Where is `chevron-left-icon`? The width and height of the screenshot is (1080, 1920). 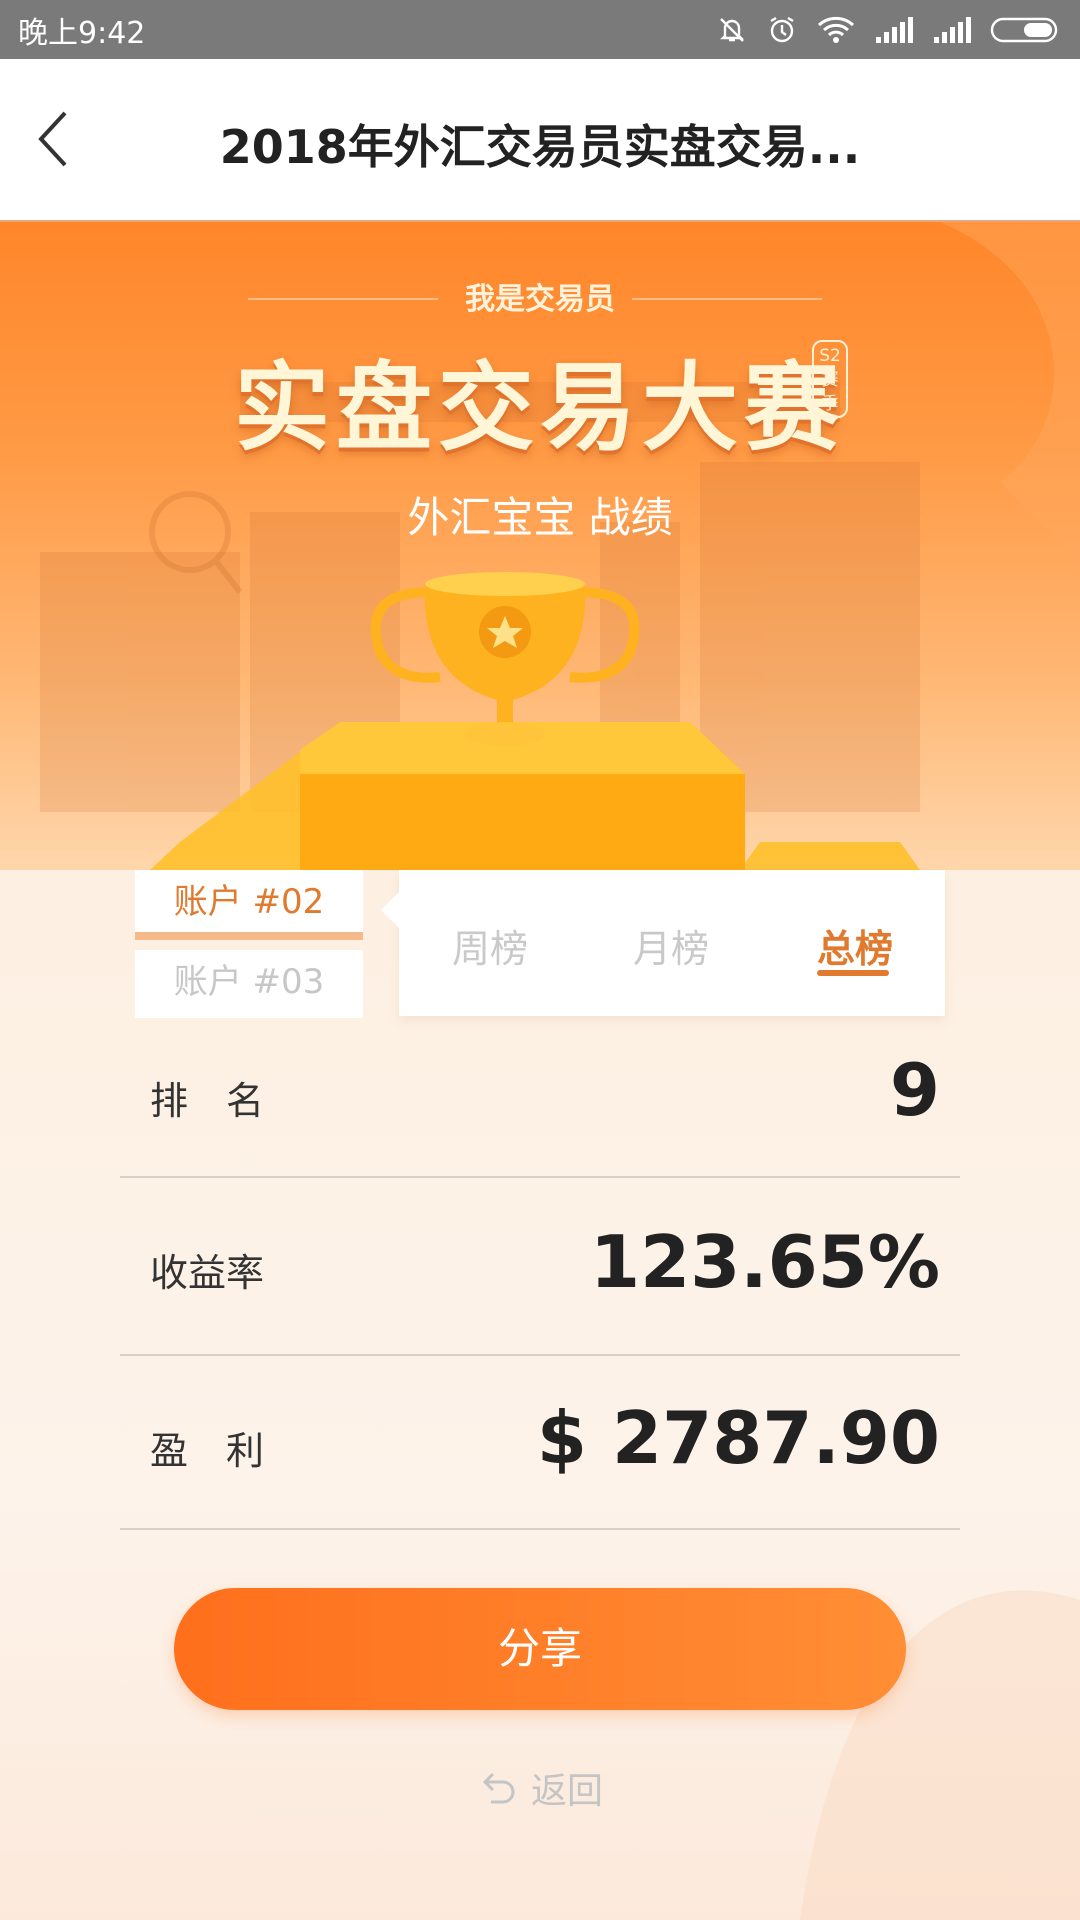 chevron-left-icon is located at coordinates (52, 139).